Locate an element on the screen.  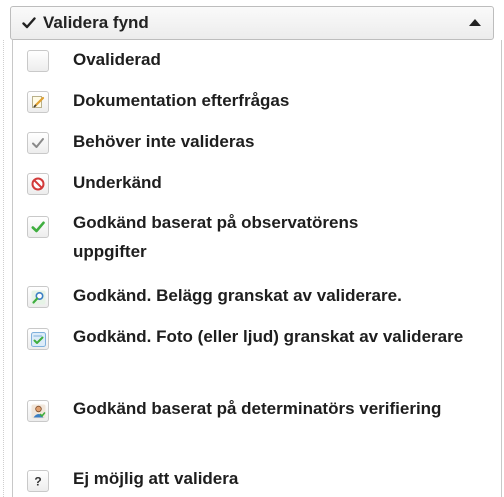
question-icon: ? is located at coordinates (38, 481).